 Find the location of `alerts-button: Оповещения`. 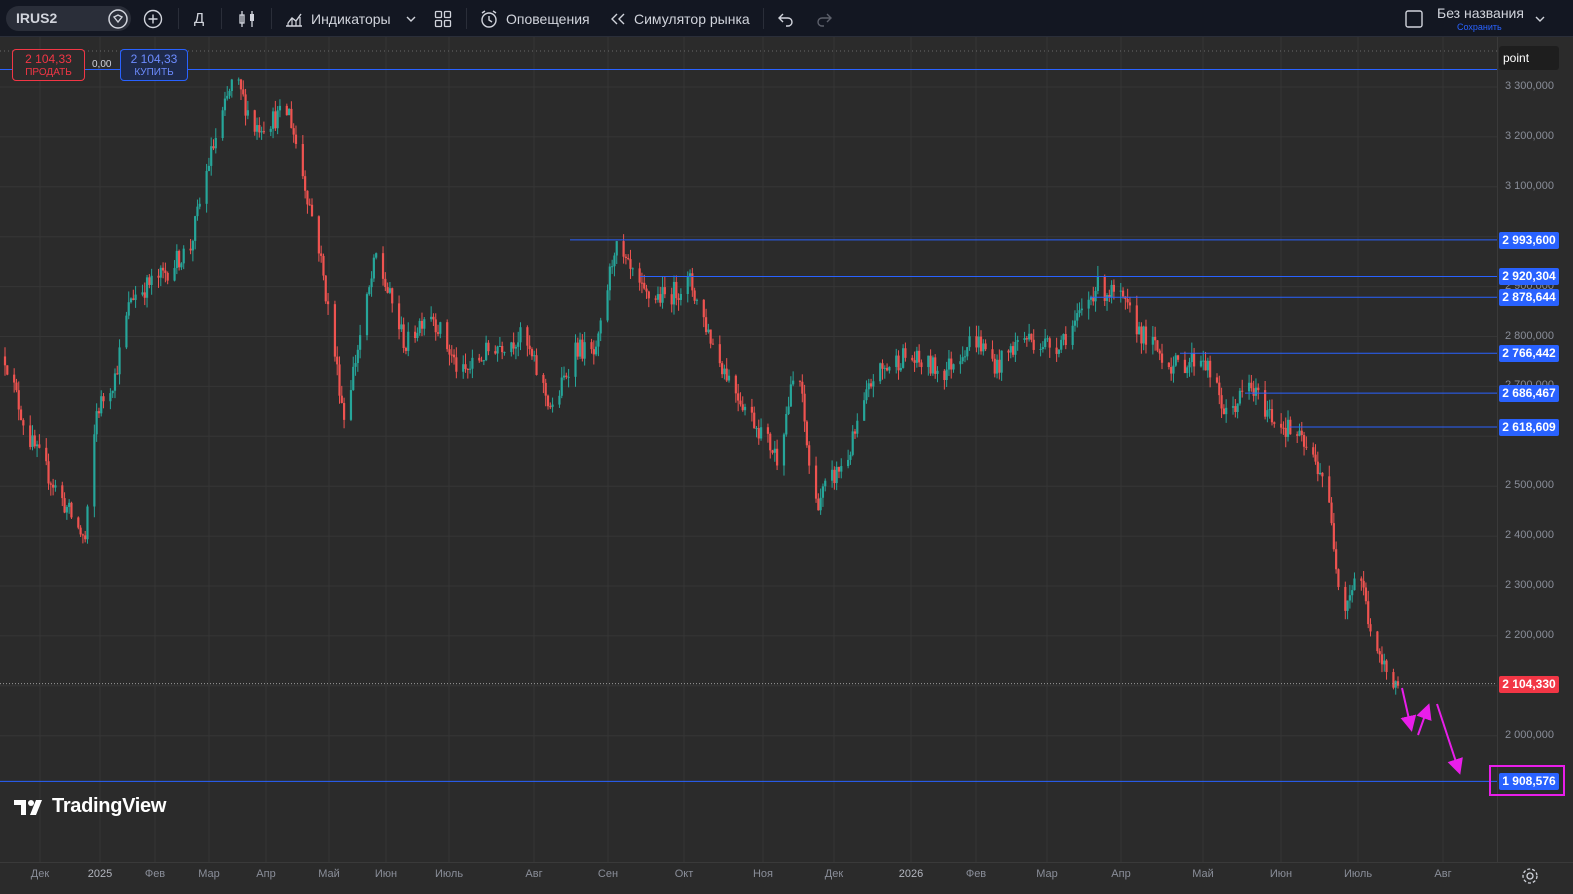

alerts-button: Оповещения is located at coordinates (534, 18).